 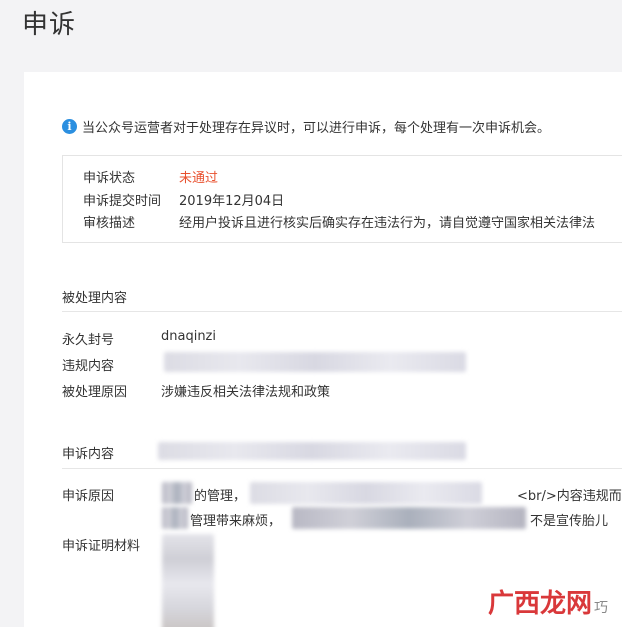 I want to click on evidence-label: 申诉证明材料, so click(x=101, y=546).